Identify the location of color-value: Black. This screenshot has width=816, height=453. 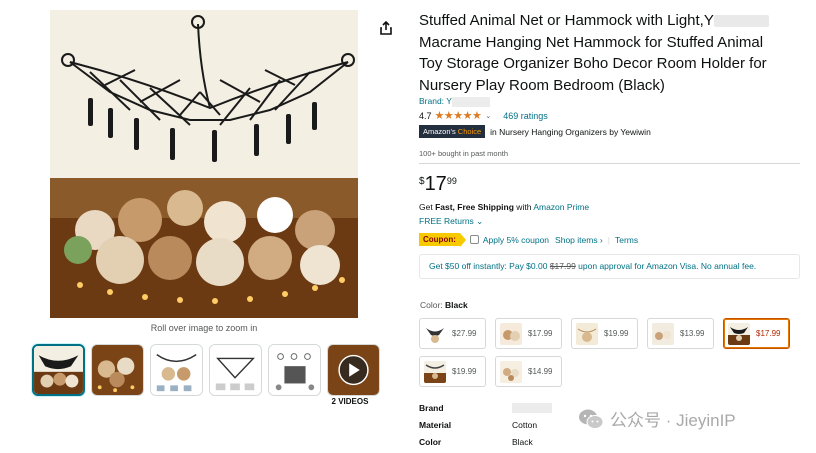
(456, 305).